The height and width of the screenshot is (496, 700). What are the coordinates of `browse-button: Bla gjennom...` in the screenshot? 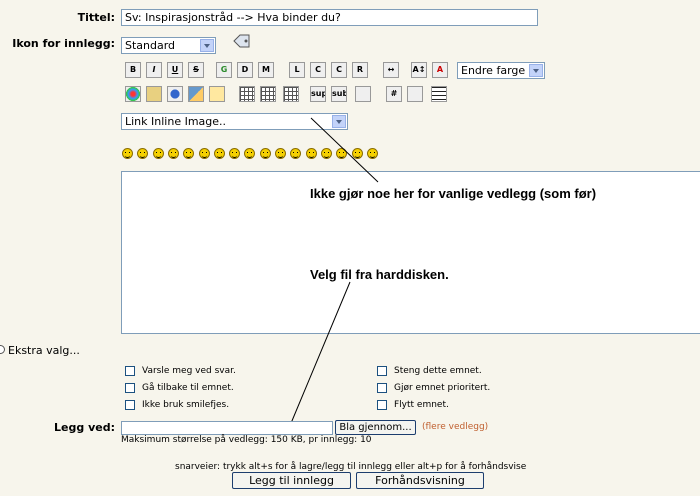 It's located at (375, 427).